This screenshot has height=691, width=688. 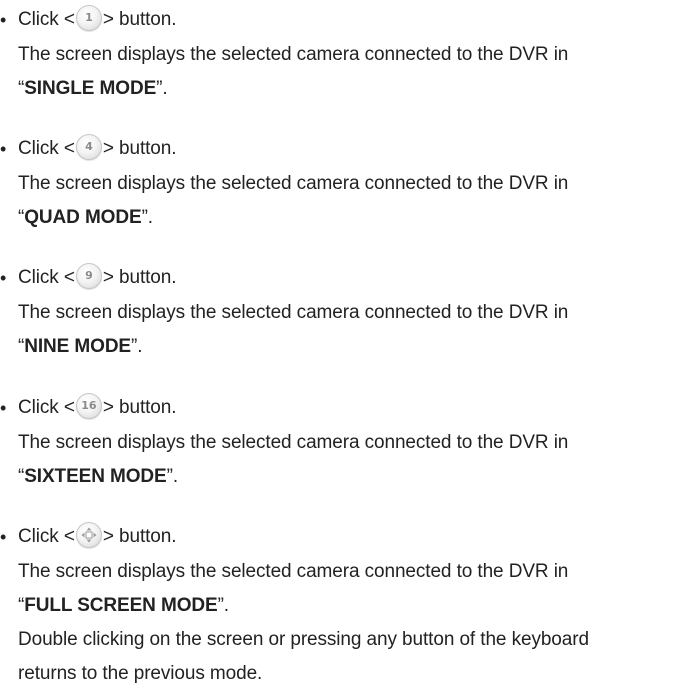 I want to click on mode-name-line: “SIXTEEN MODE”., so click(x=344, y=477).